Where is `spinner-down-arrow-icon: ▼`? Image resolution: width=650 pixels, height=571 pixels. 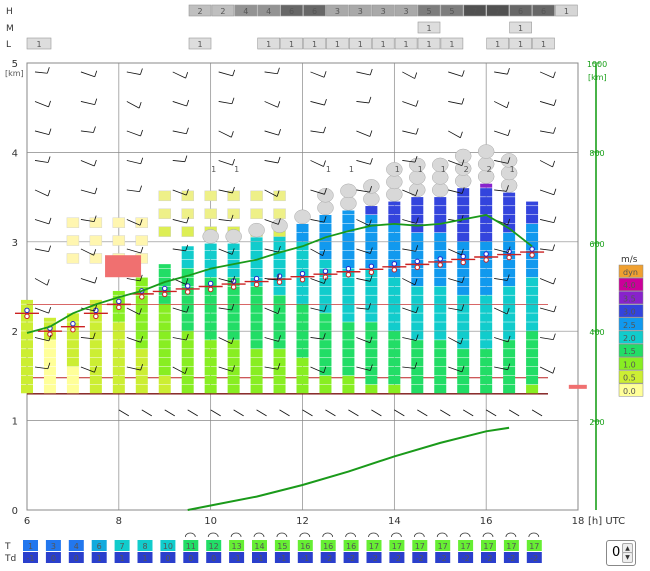 spinner-down-arrow-icon: ▼ is located at coordinates (627, 557).